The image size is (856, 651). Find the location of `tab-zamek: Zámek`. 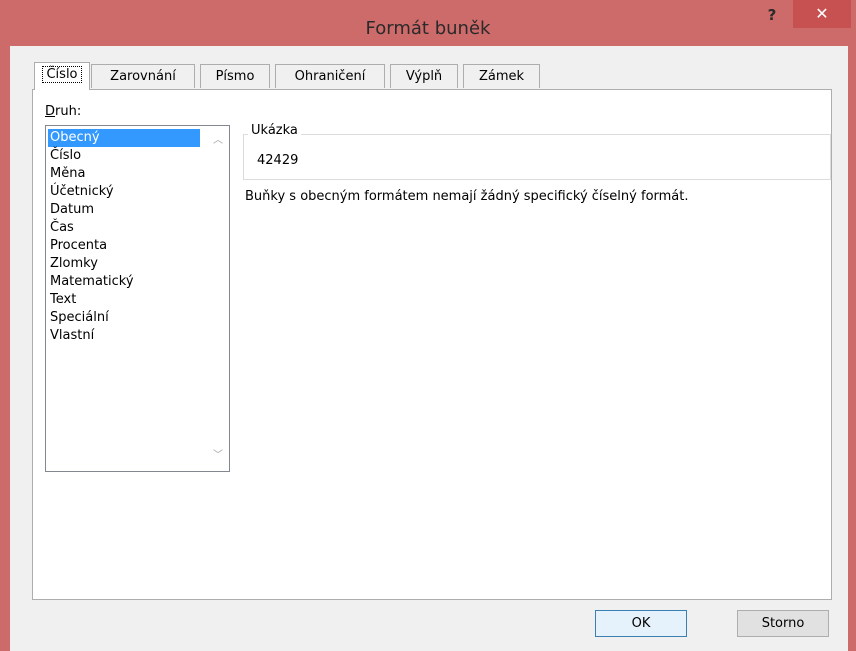

tab-zamek: Zámek is located at coordinates (501, 76).